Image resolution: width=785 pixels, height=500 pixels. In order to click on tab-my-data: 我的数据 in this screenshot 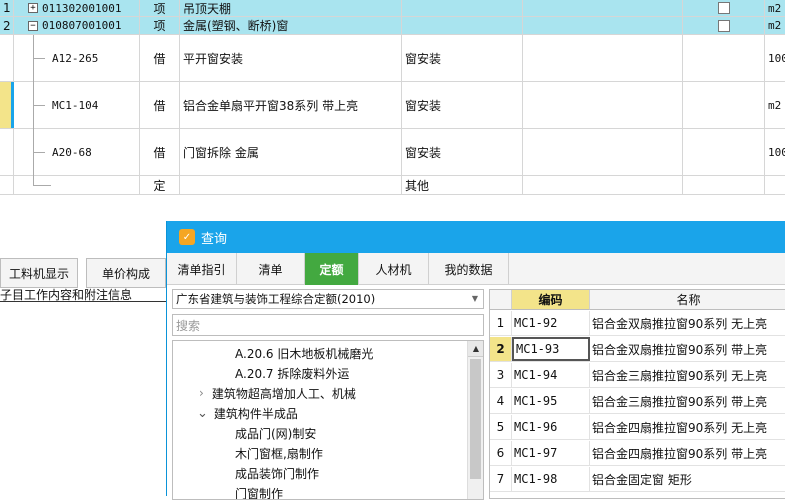, I will do `click(469, 269)`.